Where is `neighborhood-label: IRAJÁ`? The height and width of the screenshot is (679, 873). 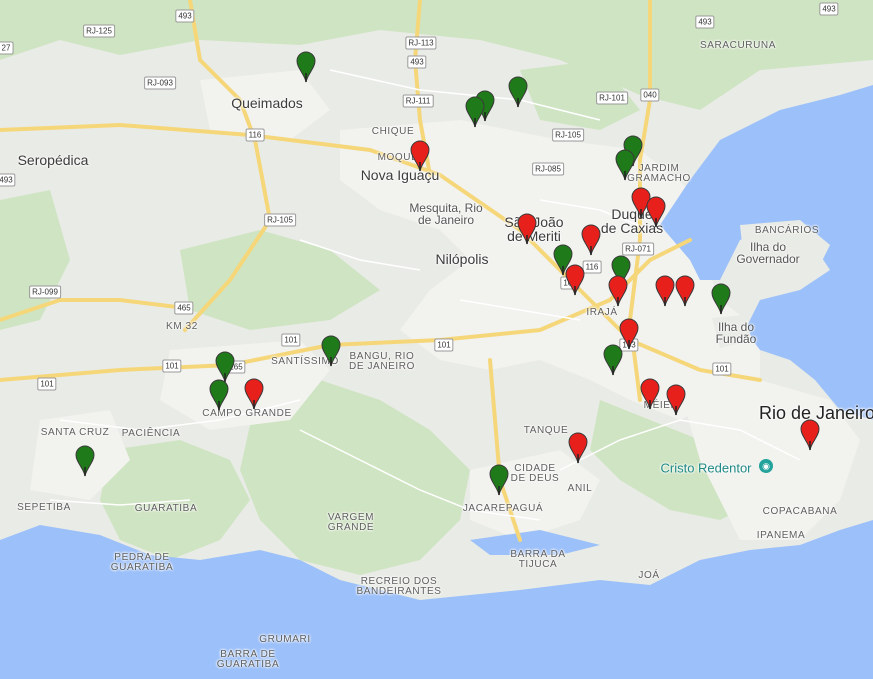
neighborhood-label: IRAJÁ is located at coordinates (602, 312).